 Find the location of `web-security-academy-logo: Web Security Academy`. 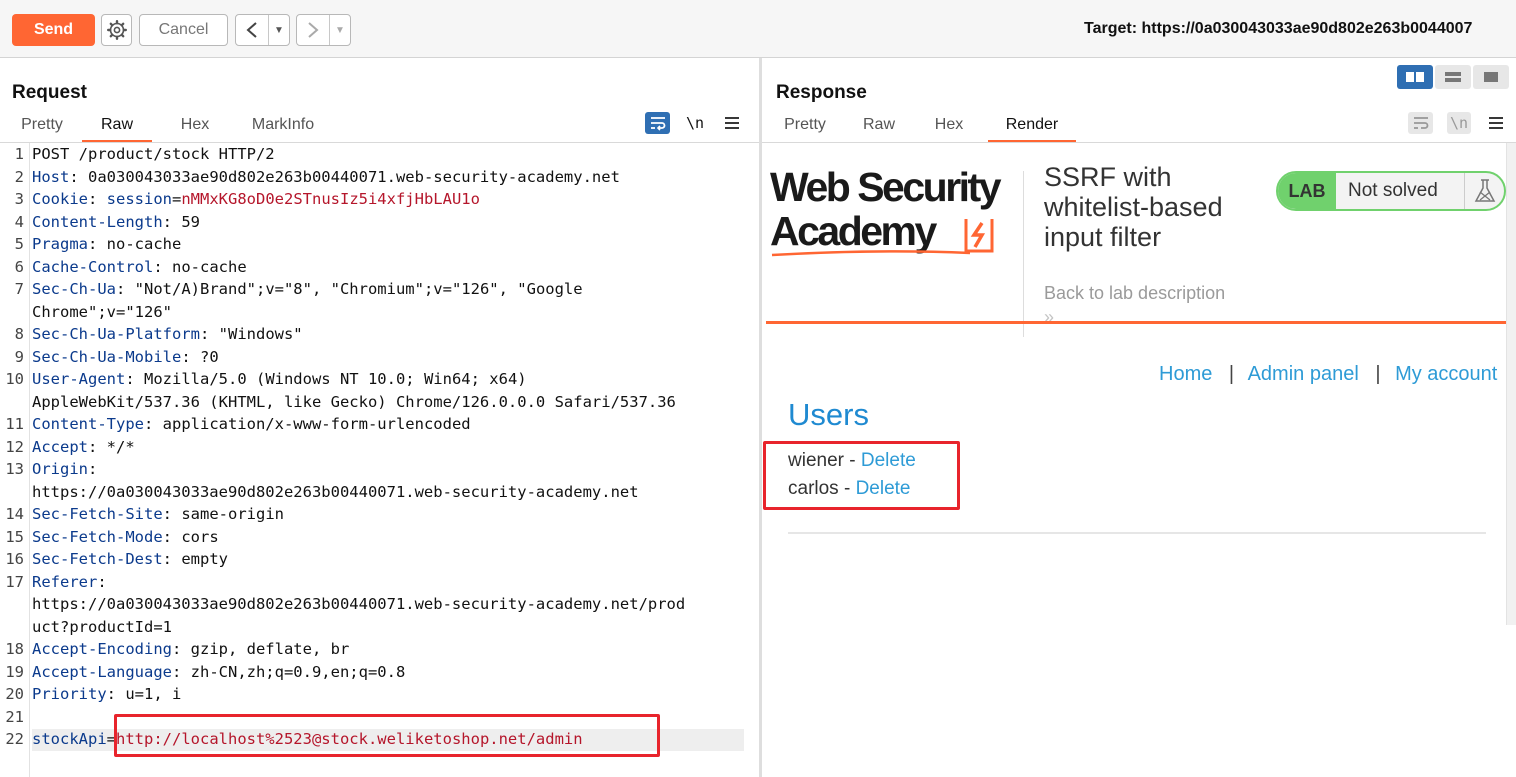

web-security-academy-logo: Web Security Academy is located at coordinates (895, 214).